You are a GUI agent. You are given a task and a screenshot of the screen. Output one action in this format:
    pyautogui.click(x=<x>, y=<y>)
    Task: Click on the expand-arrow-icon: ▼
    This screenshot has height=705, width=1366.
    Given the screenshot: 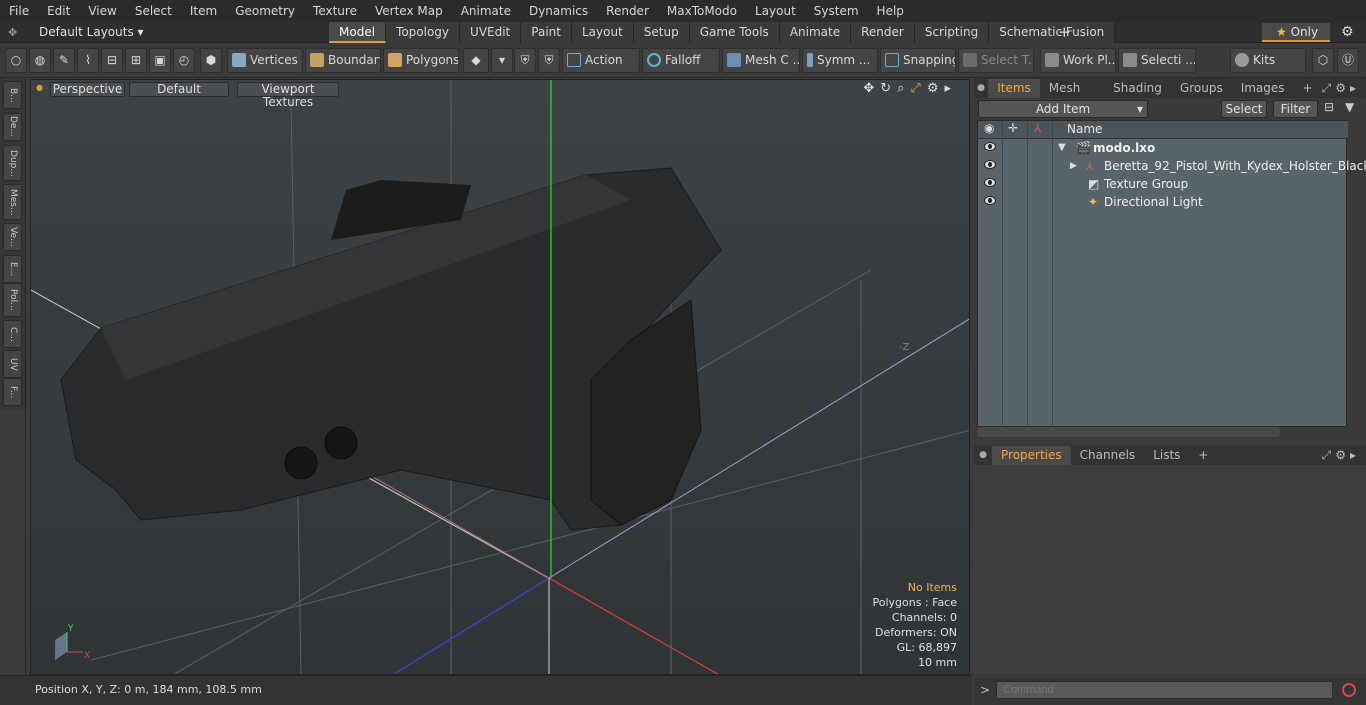 What is the action you would take?
    pyautogui.click(x=1062, y=148)
    